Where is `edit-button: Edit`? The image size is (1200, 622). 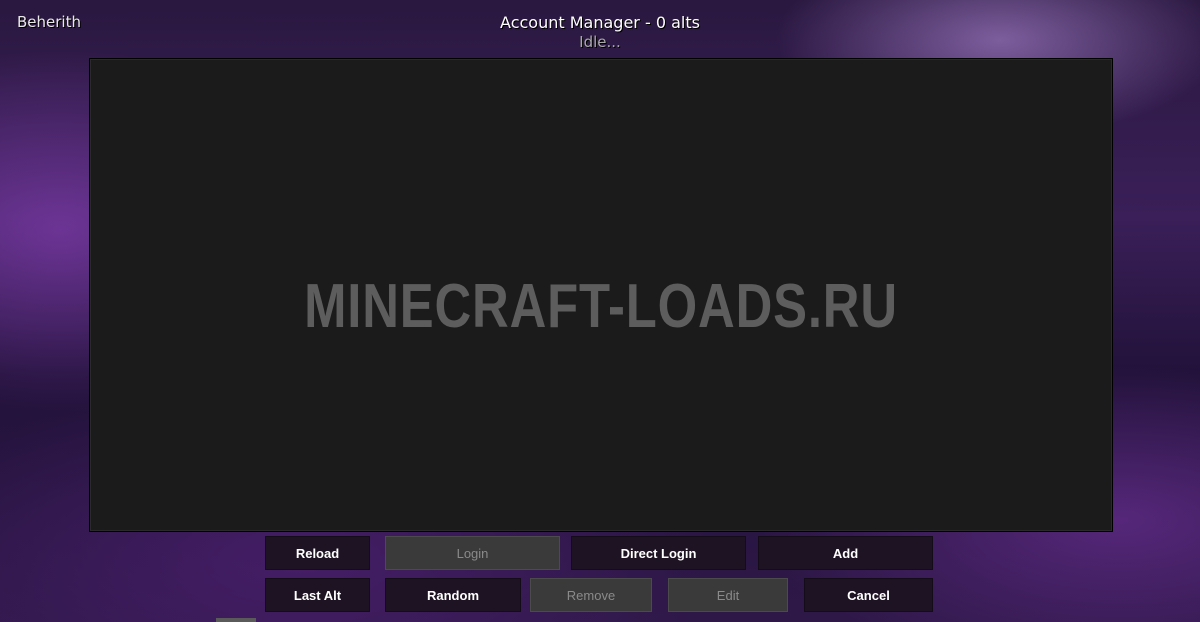
edit-button: Edit is located at coordinates (728, 595).